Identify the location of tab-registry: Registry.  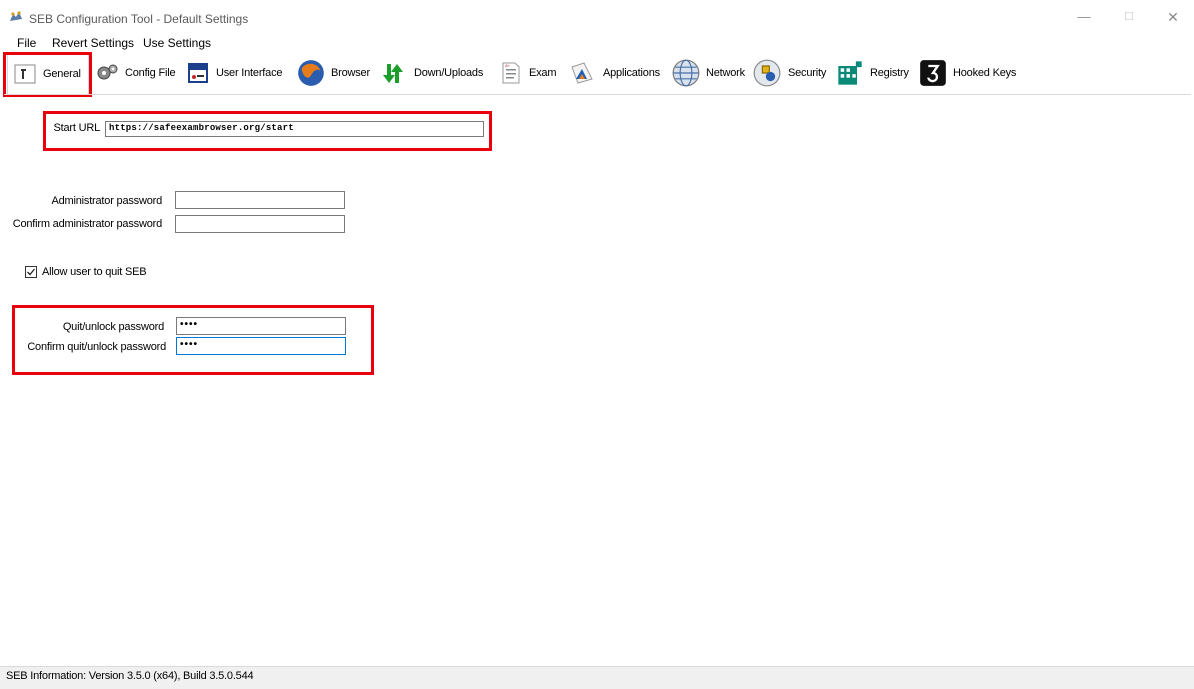
(872, 73).